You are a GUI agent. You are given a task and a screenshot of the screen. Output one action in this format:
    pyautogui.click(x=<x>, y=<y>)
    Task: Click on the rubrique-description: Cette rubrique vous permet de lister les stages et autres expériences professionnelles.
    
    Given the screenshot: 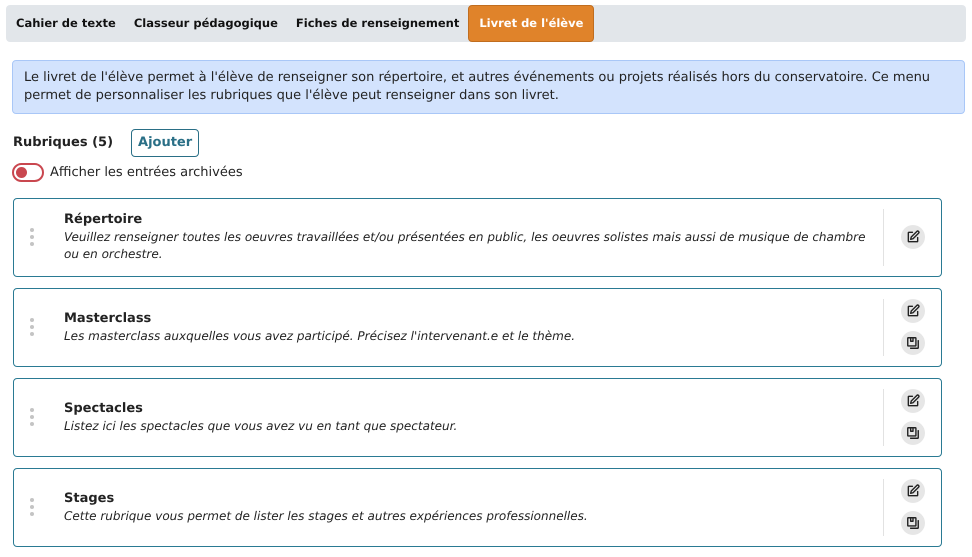 What is the action you would take?
    pyautogui.click(x=326, y=516)
    